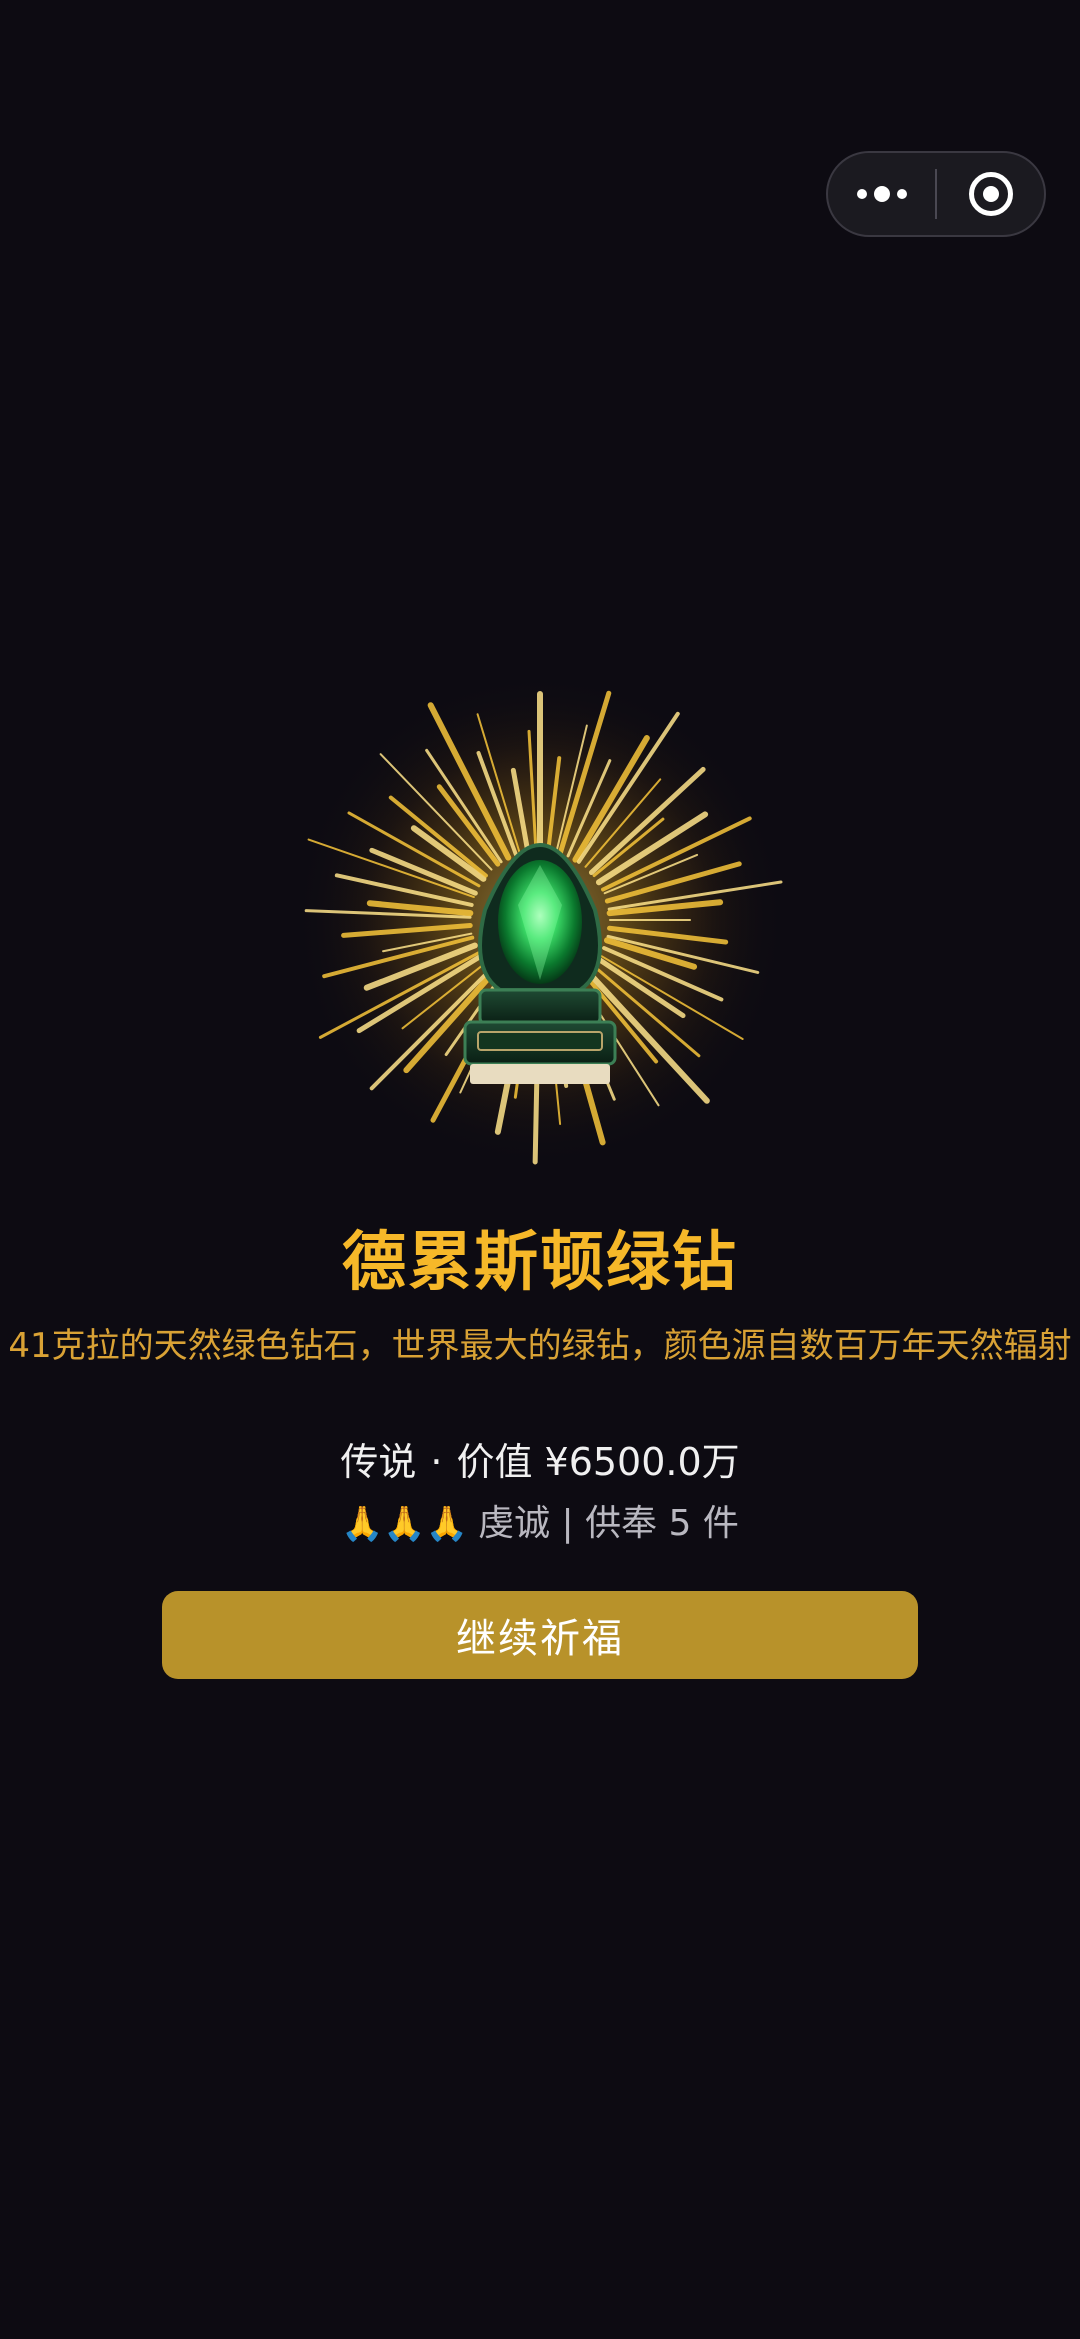 This screenshot has height=2339, width=1080. What do you see at coordinates (540, 1263) in the screenshot?
I see `item-title: 德累斯顿绿钻` at bounding box center [540, 1263].